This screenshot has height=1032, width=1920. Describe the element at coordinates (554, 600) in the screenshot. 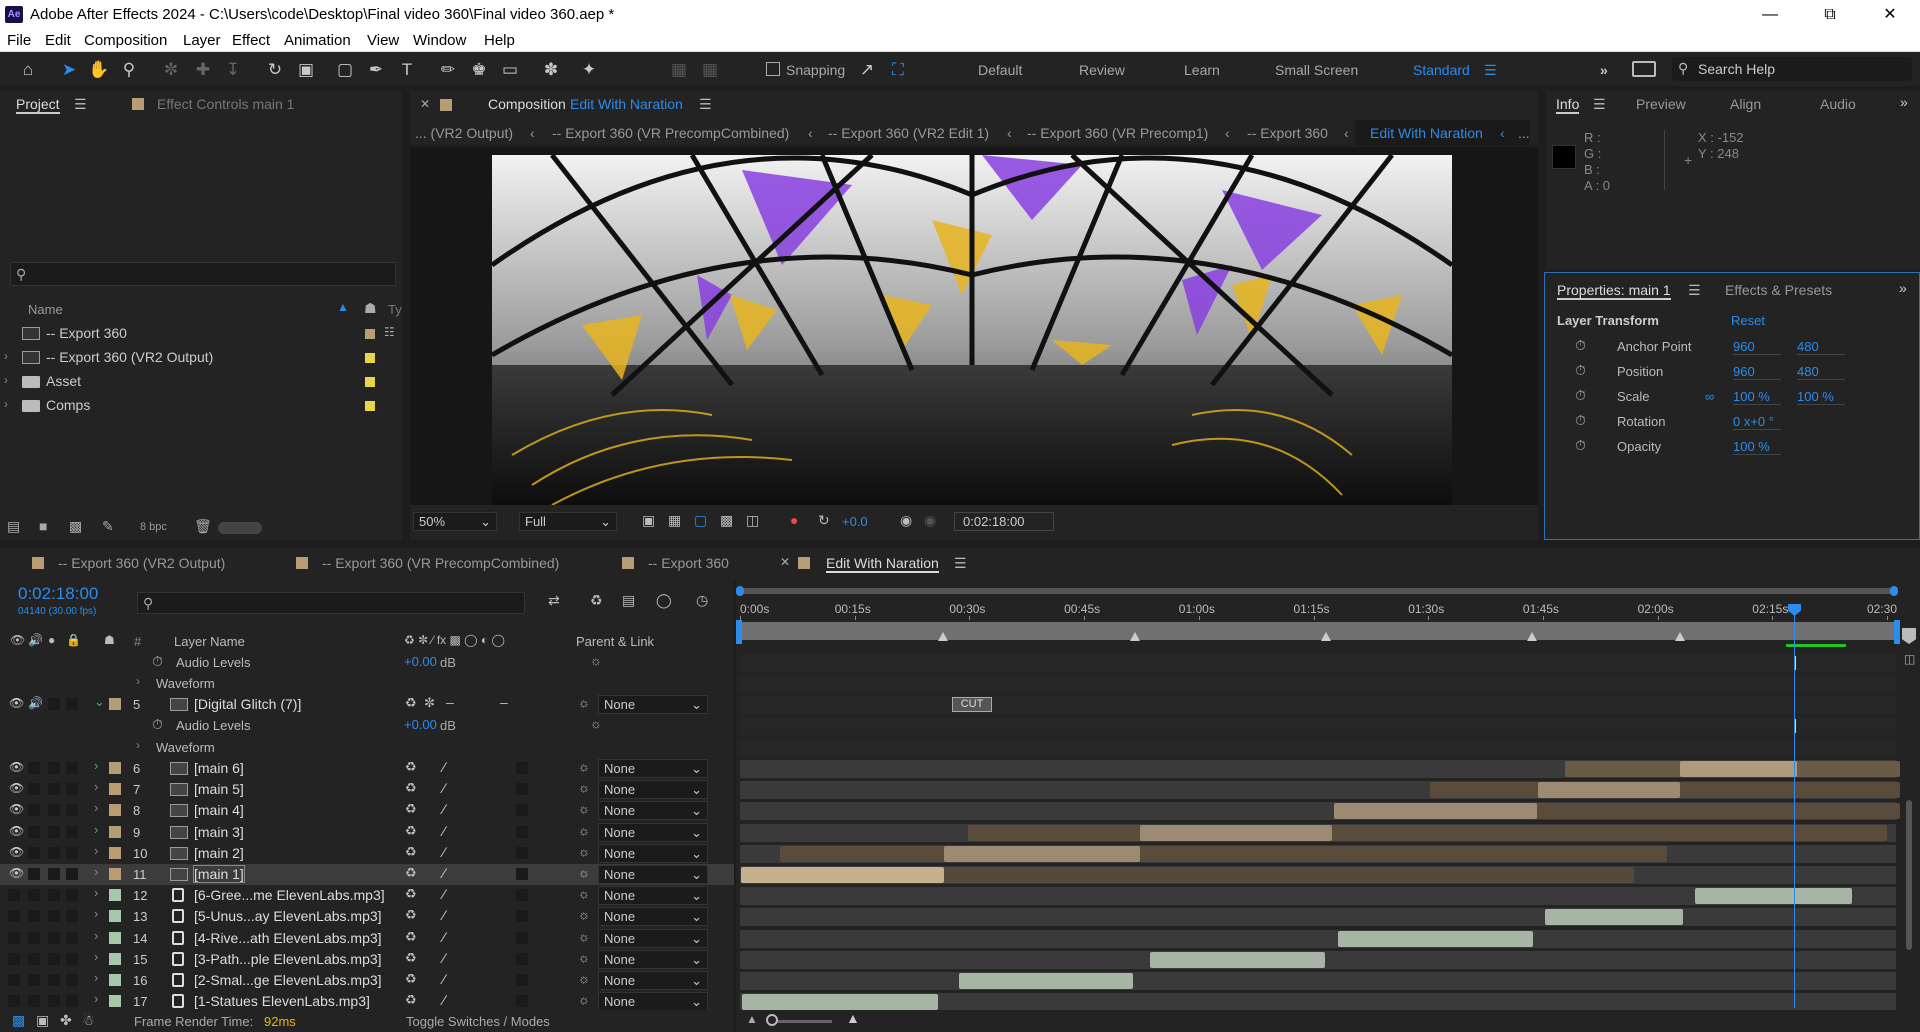

I see `comp-flowchart-icon: ⇄` at that location.